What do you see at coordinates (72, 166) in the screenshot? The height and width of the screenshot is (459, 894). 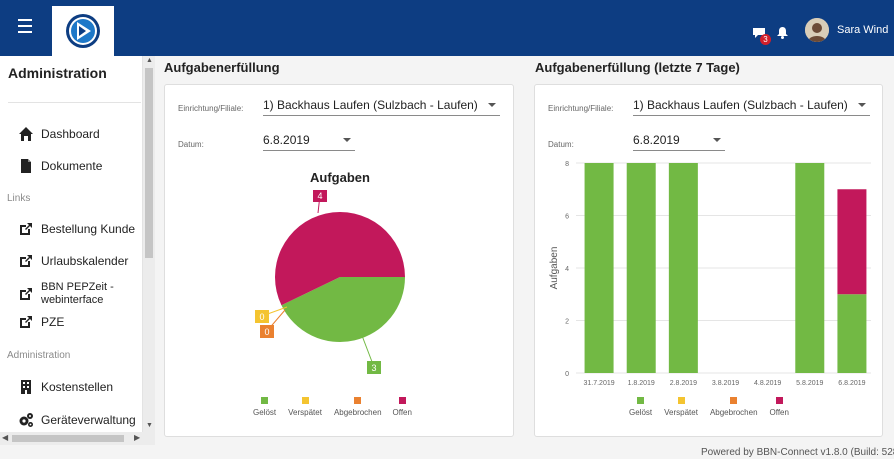 I see `sidebar-item-label: Dokumente` at bounding box center [72, 166].